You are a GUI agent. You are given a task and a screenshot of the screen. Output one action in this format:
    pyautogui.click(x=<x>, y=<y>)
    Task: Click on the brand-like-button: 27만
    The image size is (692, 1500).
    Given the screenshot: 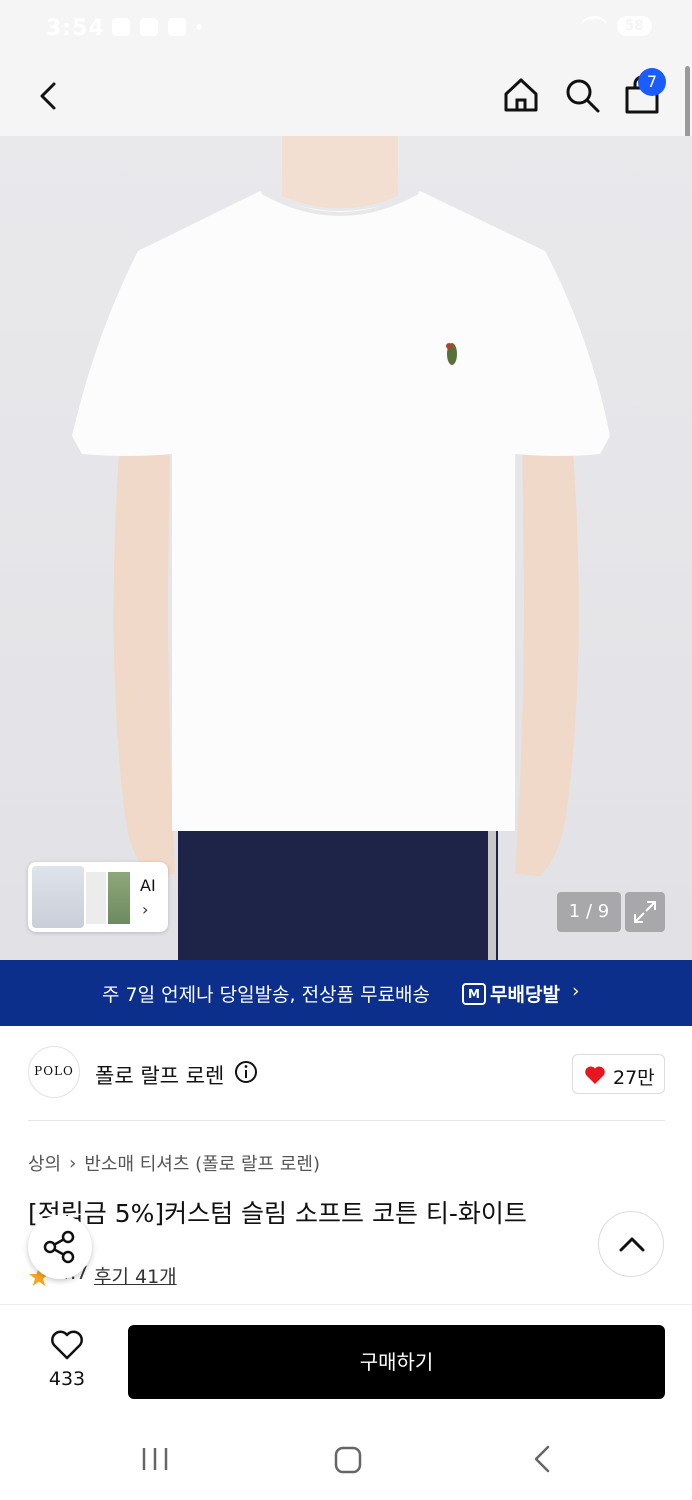 What is the action you would take?
    pyautogui.click(x=618, y=1074)
    